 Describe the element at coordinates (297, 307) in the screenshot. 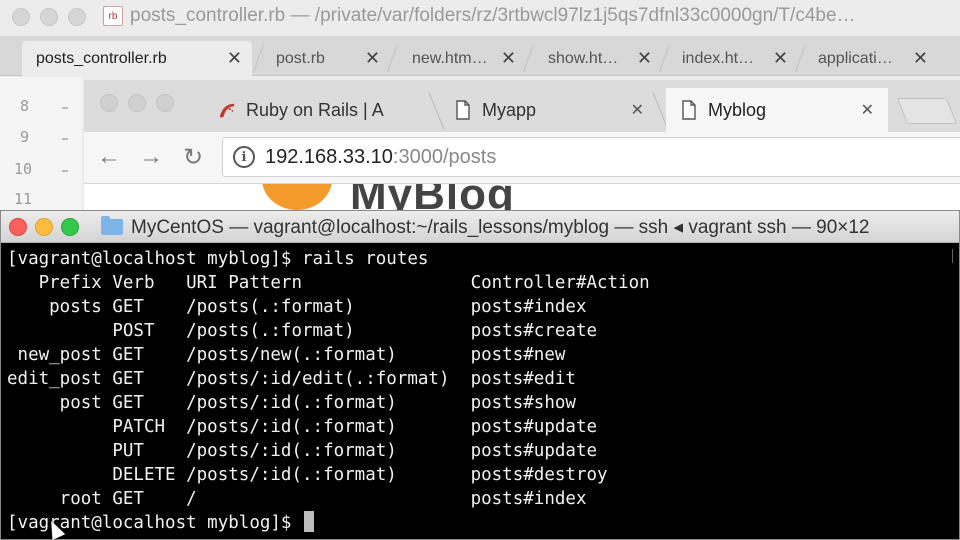

I see `terminal-line: posts GET /posts(.:format) posts#index` at that location.